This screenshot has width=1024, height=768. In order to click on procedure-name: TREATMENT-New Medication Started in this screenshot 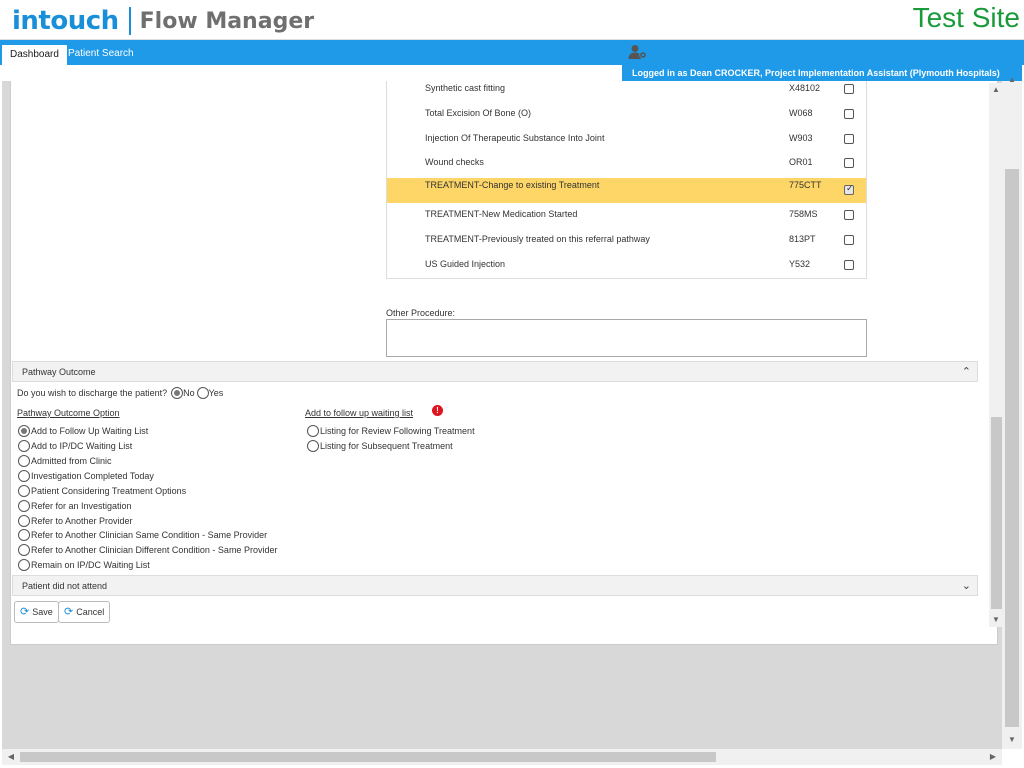, I will do `click(501, 214)`.